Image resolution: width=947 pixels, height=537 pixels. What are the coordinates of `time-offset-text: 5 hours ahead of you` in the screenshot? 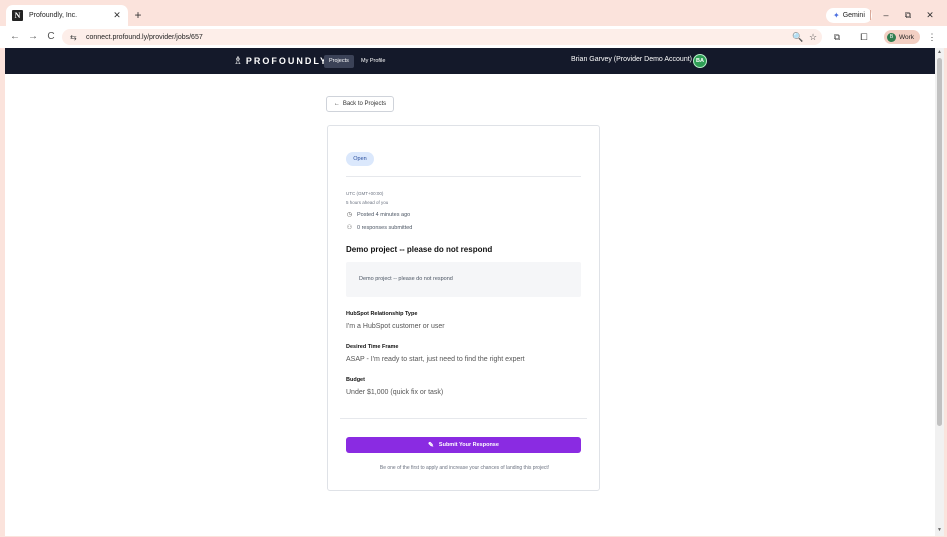 It's located at (367, 202).